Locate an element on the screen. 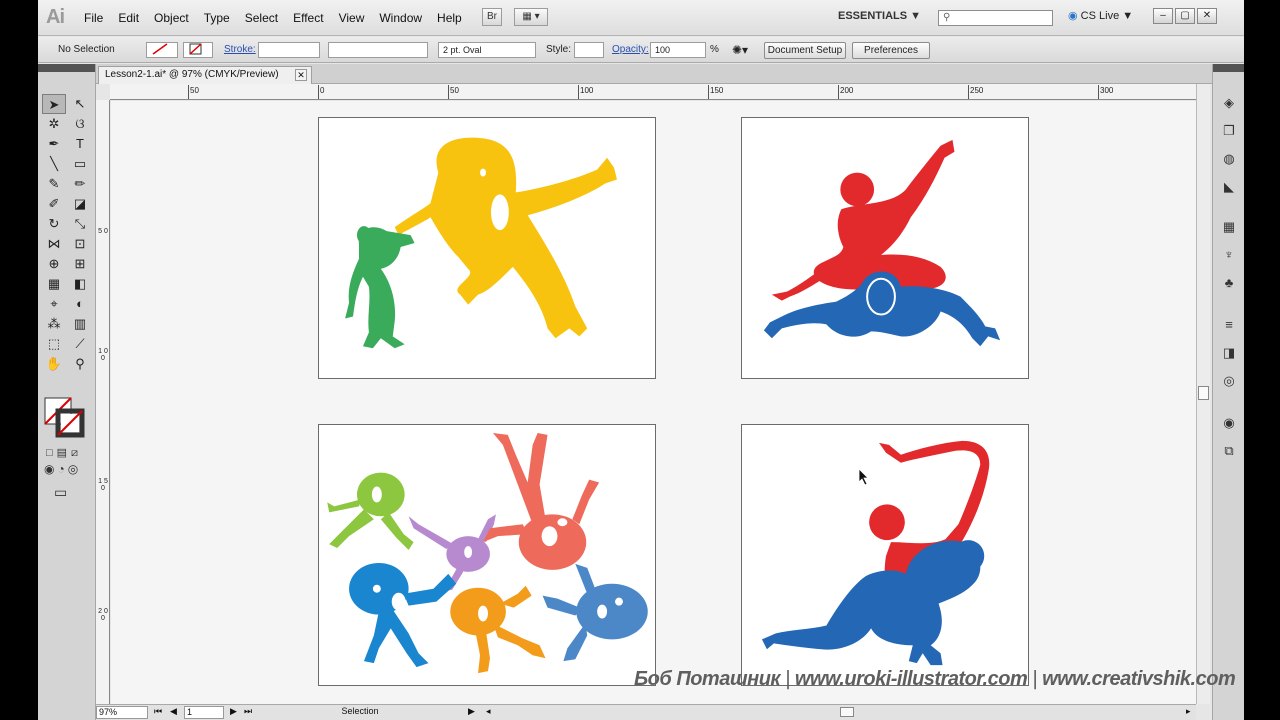 The image size is (1280, 720). screen-mode-icon: ▭ is located at coordinates (60, 492).